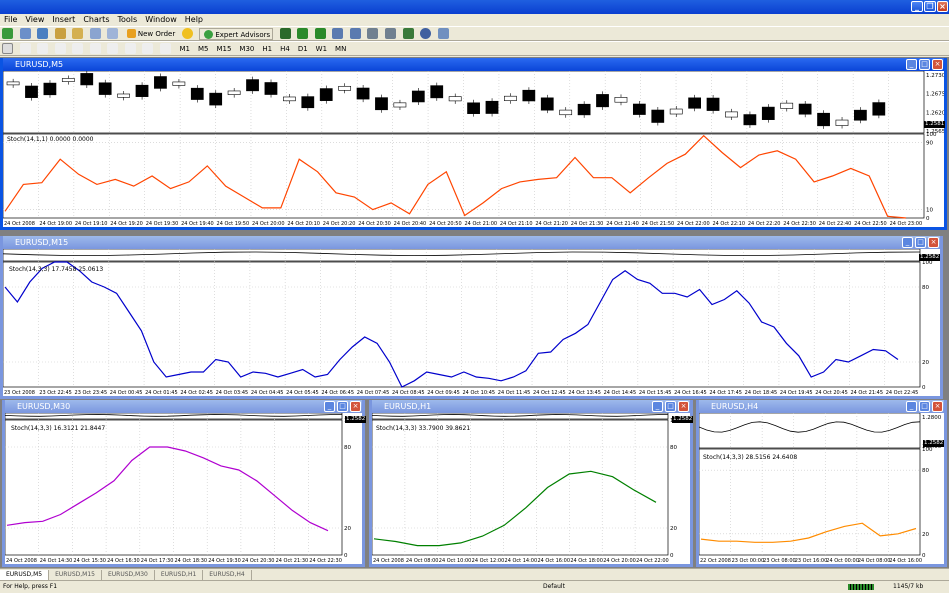 Image resolution: width=949 pixels, height=593 pixels. I want to click on auto-scroll-icon, so click(373, 33).